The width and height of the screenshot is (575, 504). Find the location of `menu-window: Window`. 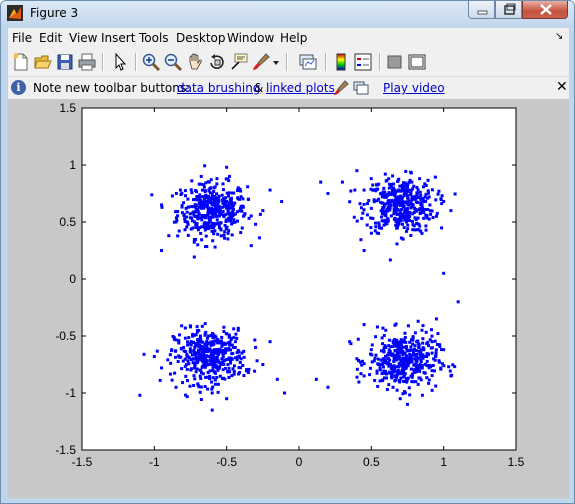

menu-window: Window is located at coordinates (250, 38).